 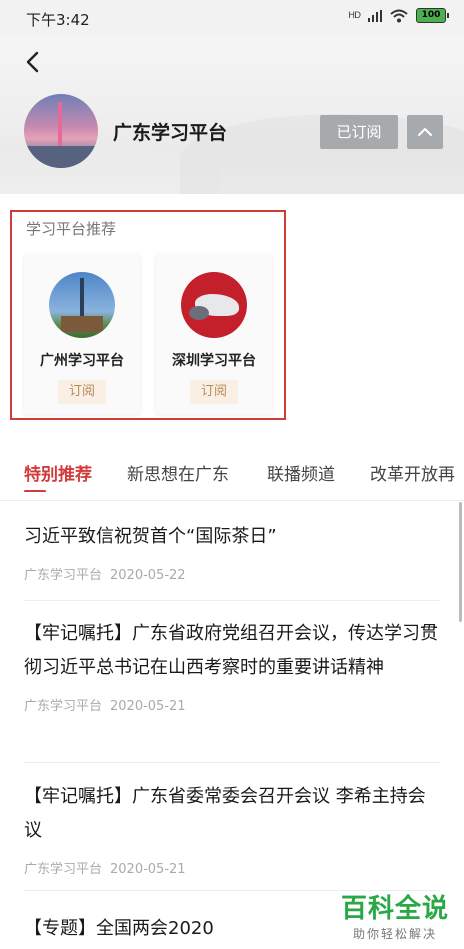 I want to click on avatar-water-shape, so click(x=61, y=157).